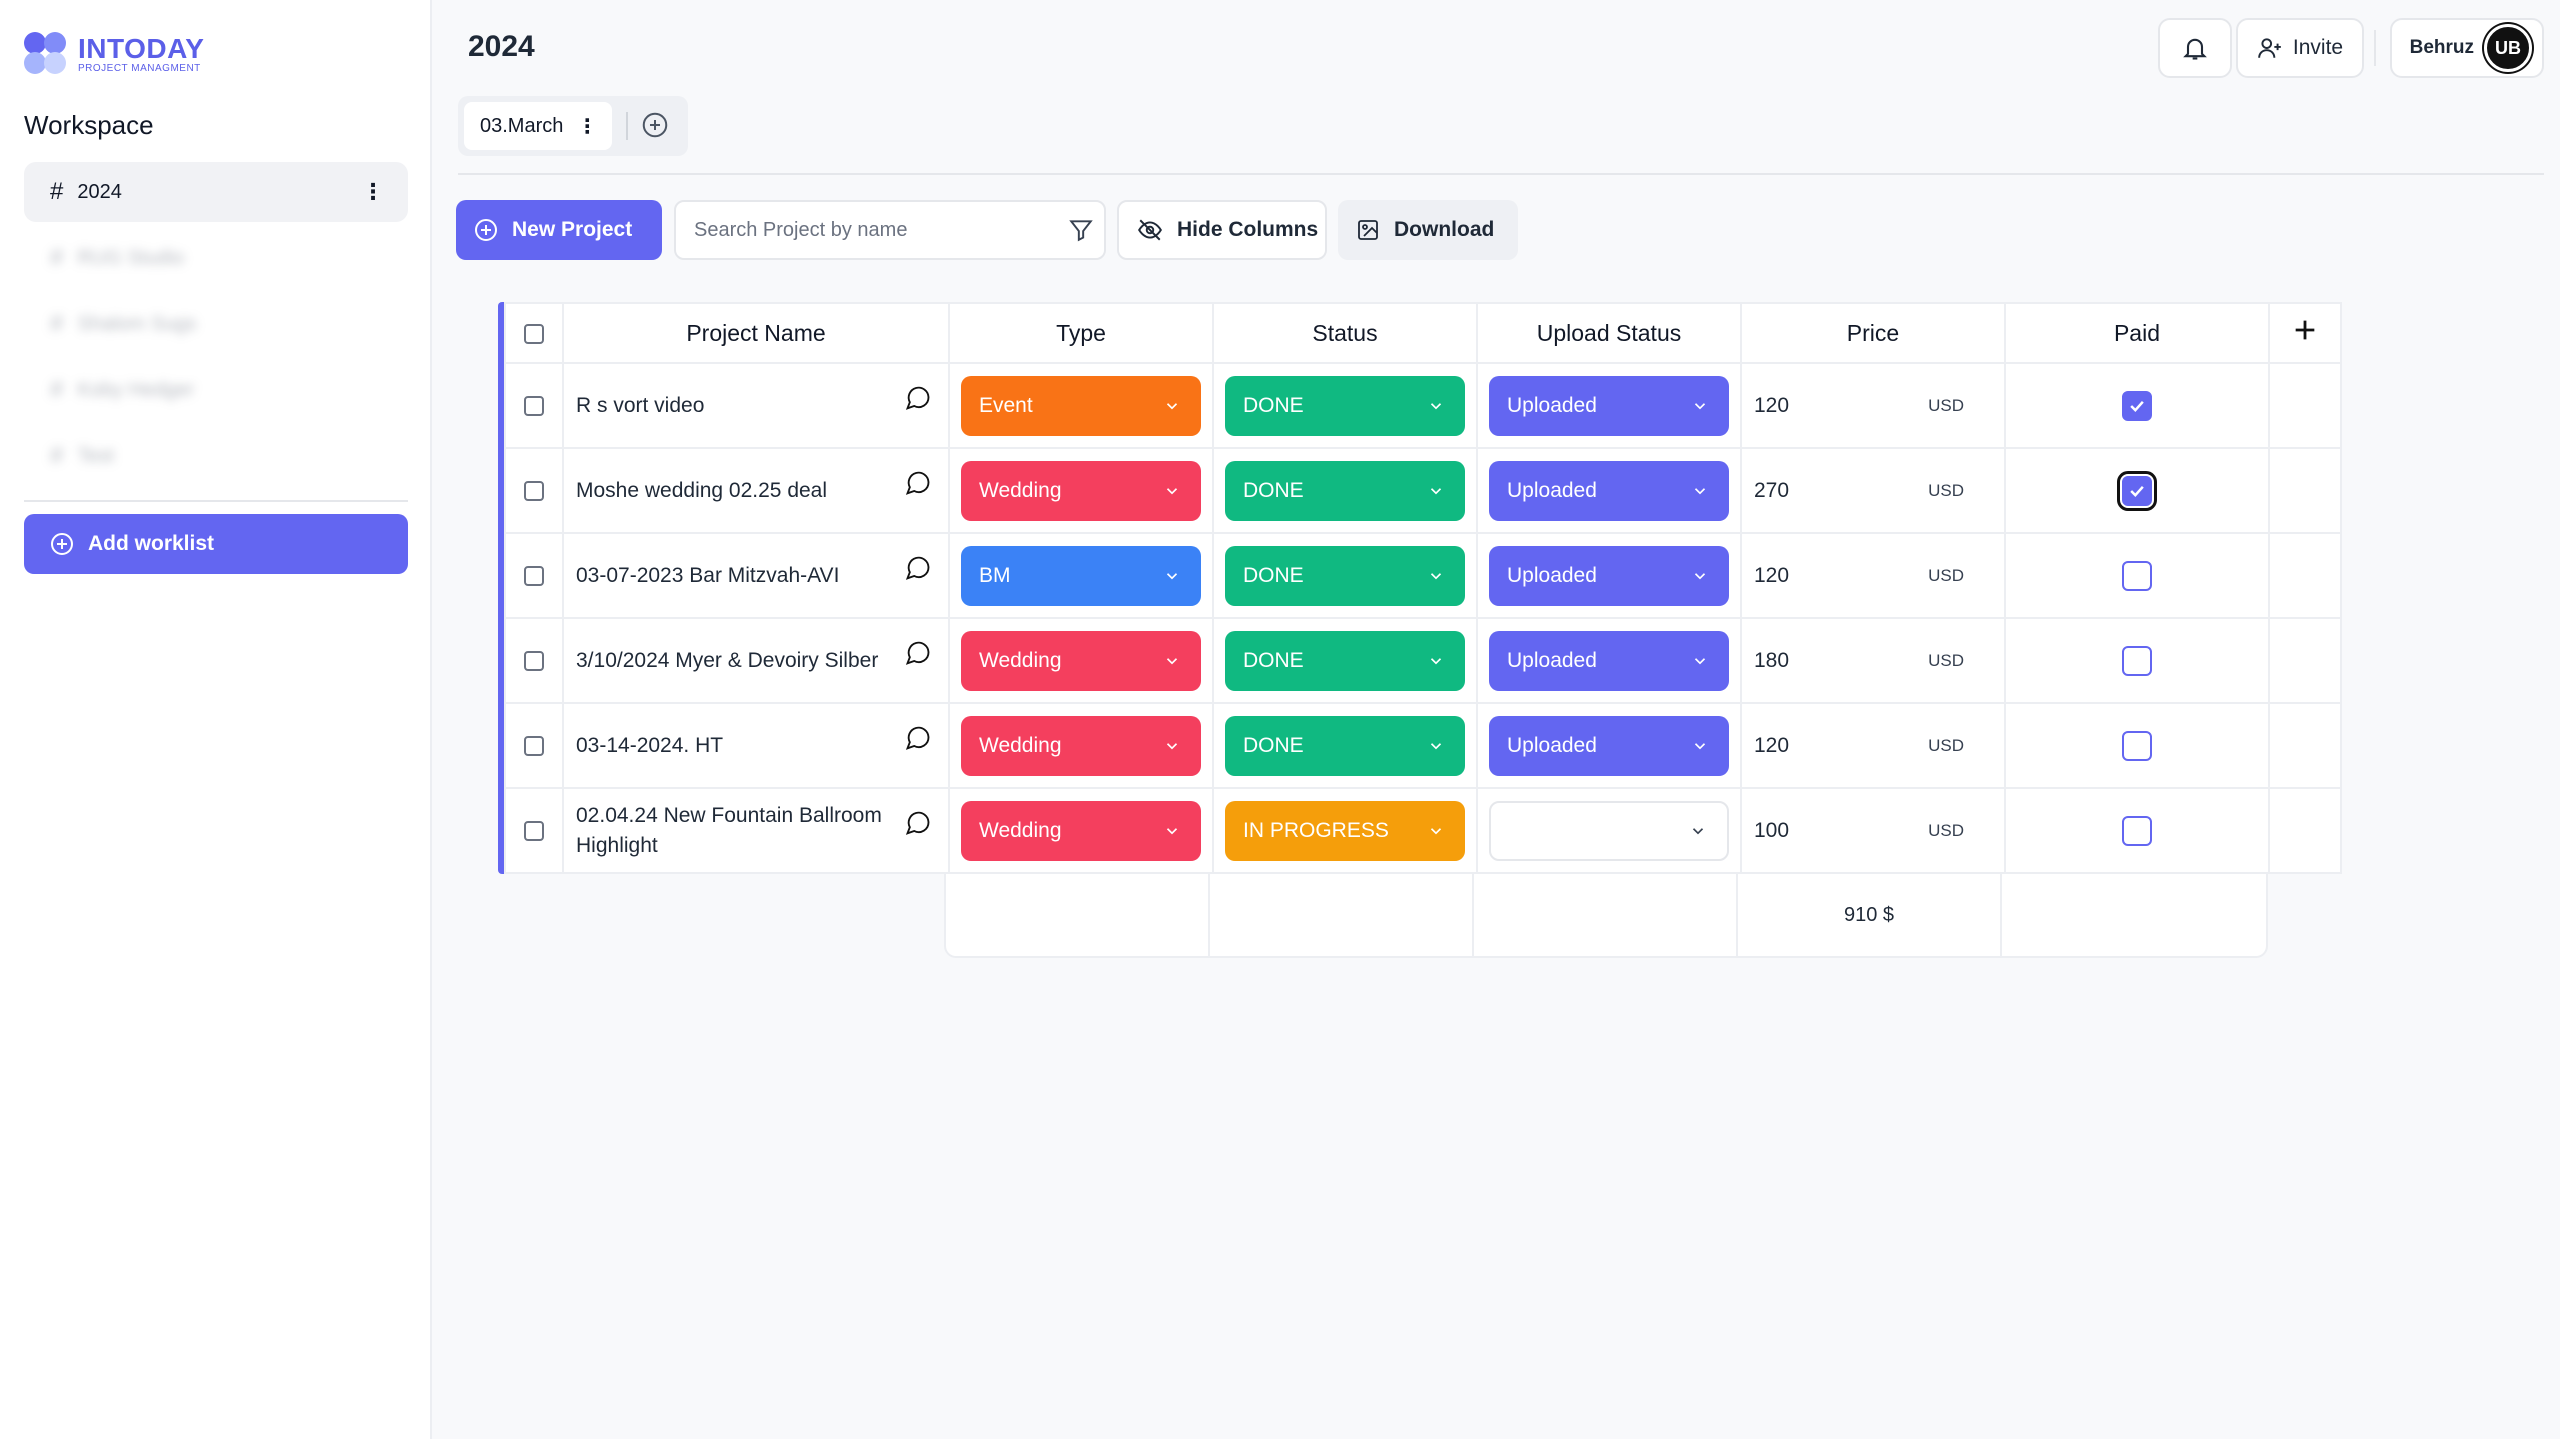 This screenshot has width=2560, height=1439. I want to click on sidebar-item-blurred: # RUG Studio, so click(216, 258).